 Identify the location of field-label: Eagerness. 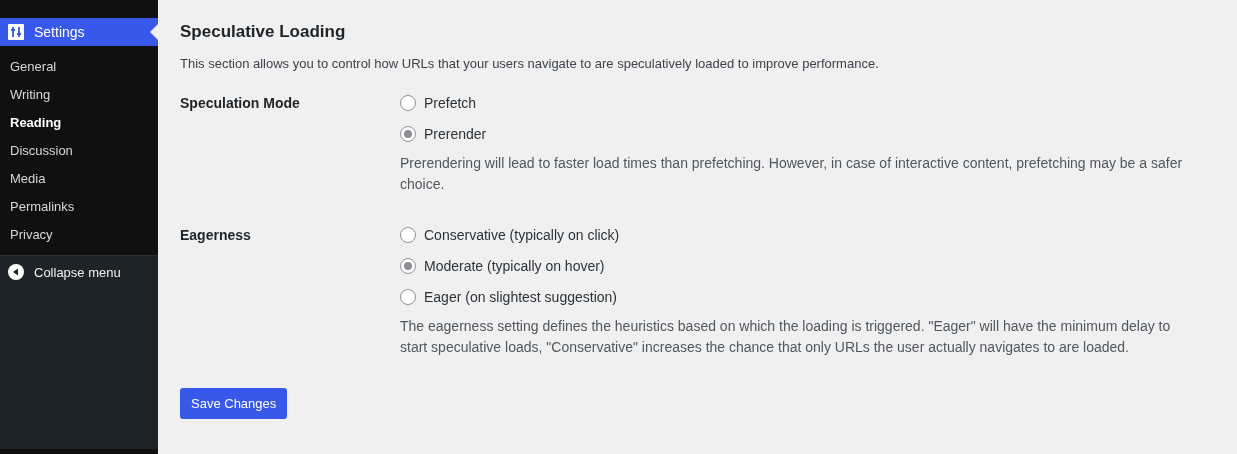
(216, 235).